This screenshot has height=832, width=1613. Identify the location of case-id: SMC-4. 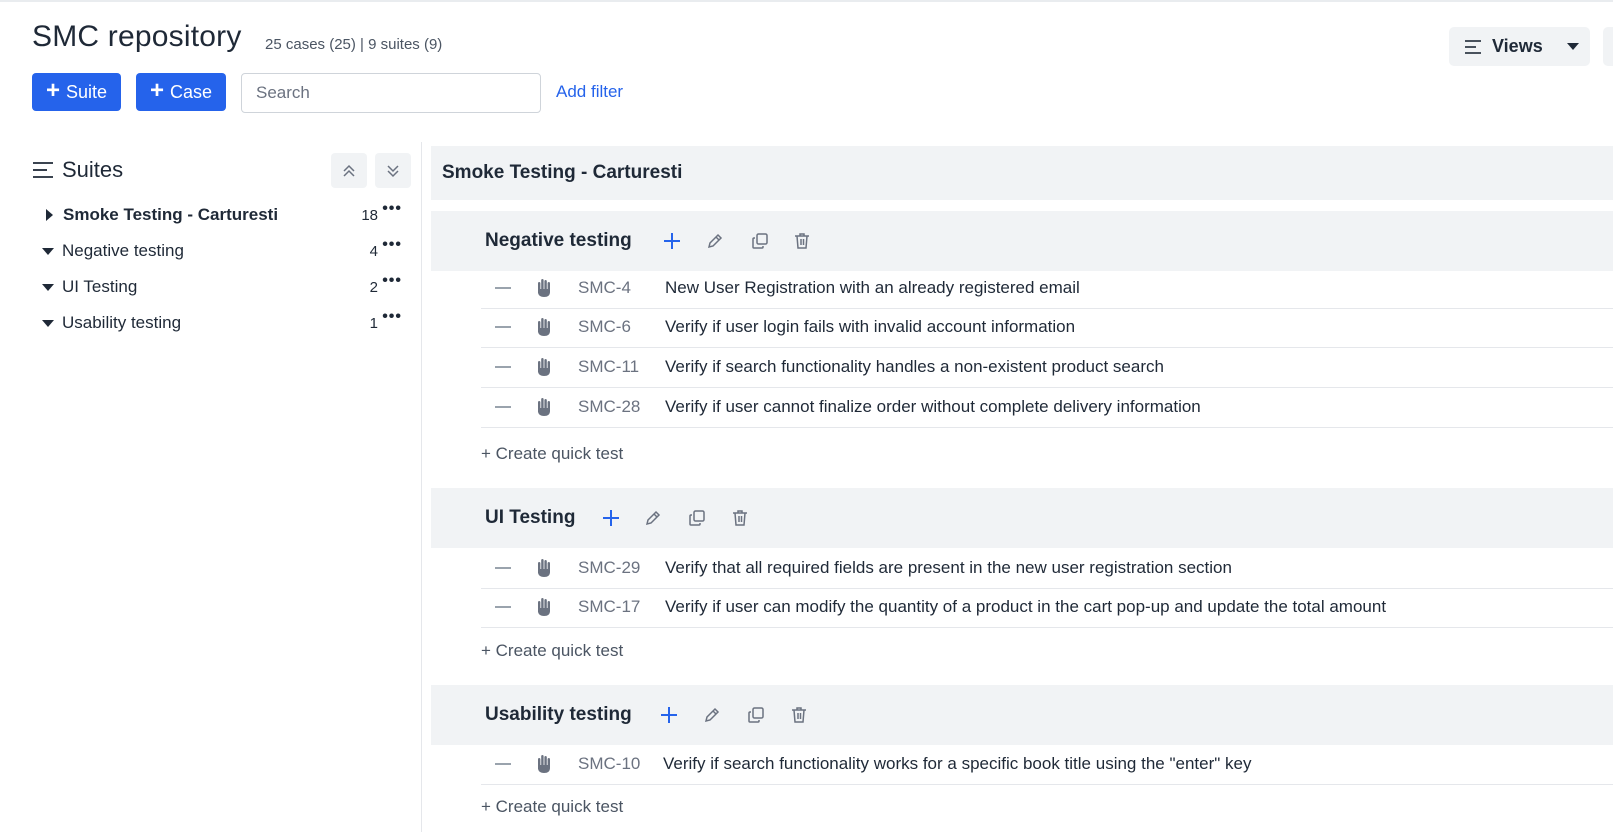
(604, 287).